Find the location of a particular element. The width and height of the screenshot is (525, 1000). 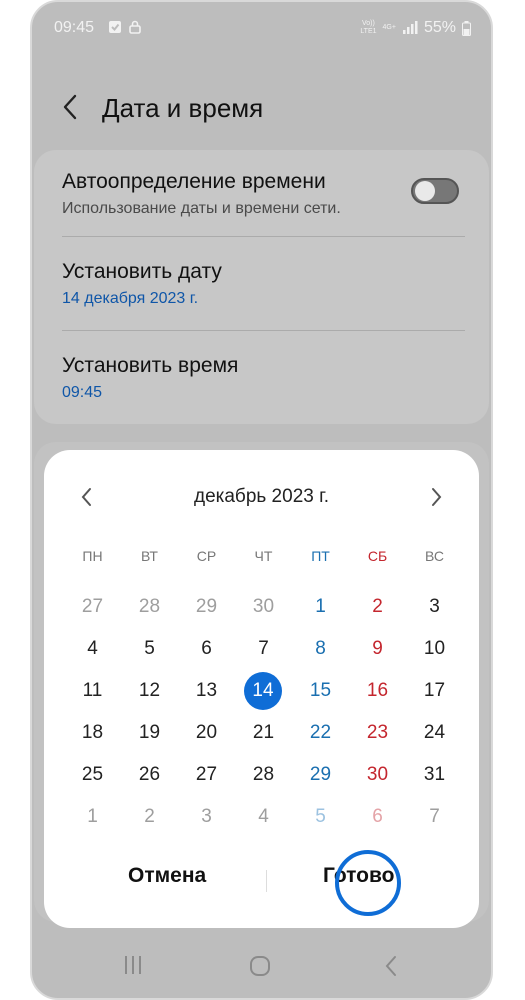

selected-day: 14 is located at coordinates (263, 691).